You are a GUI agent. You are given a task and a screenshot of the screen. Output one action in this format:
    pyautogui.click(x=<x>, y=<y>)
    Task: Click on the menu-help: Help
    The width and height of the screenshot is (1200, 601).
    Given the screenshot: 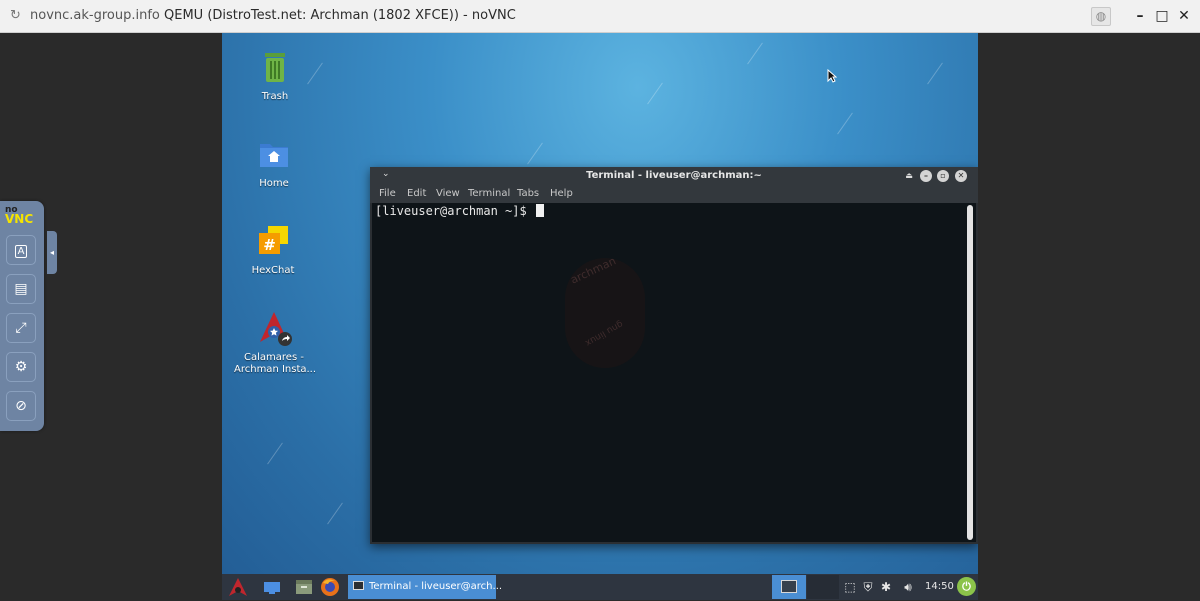 What is the action you would take?
    pyautogui.click(x=561, y=193)
    